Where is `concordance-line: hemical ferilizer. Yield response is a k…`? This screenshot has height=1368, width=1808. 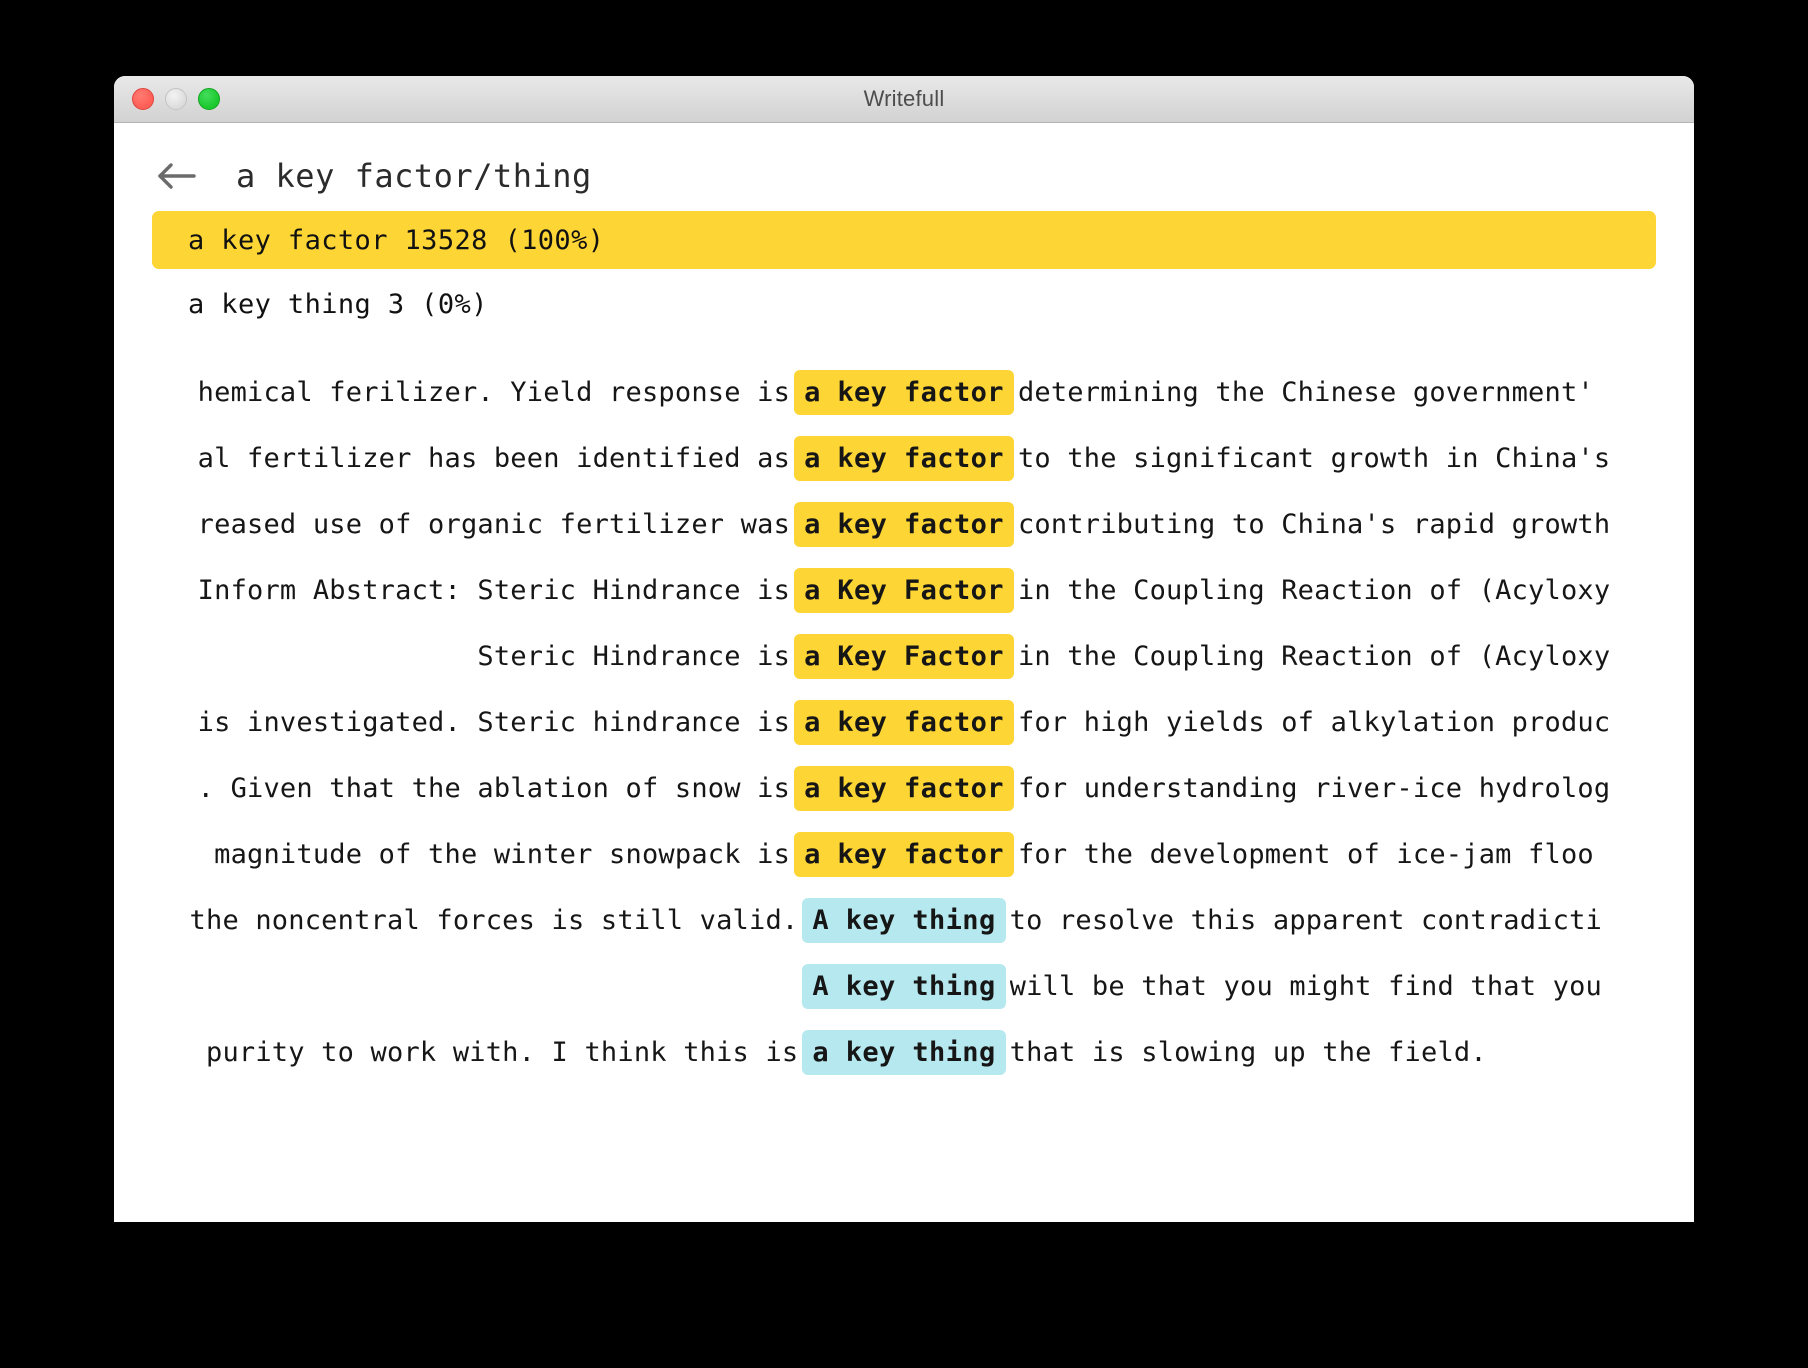
concordance-line: hemical ferilizer. Yield response is a k… is located at coordinates (904, 392).